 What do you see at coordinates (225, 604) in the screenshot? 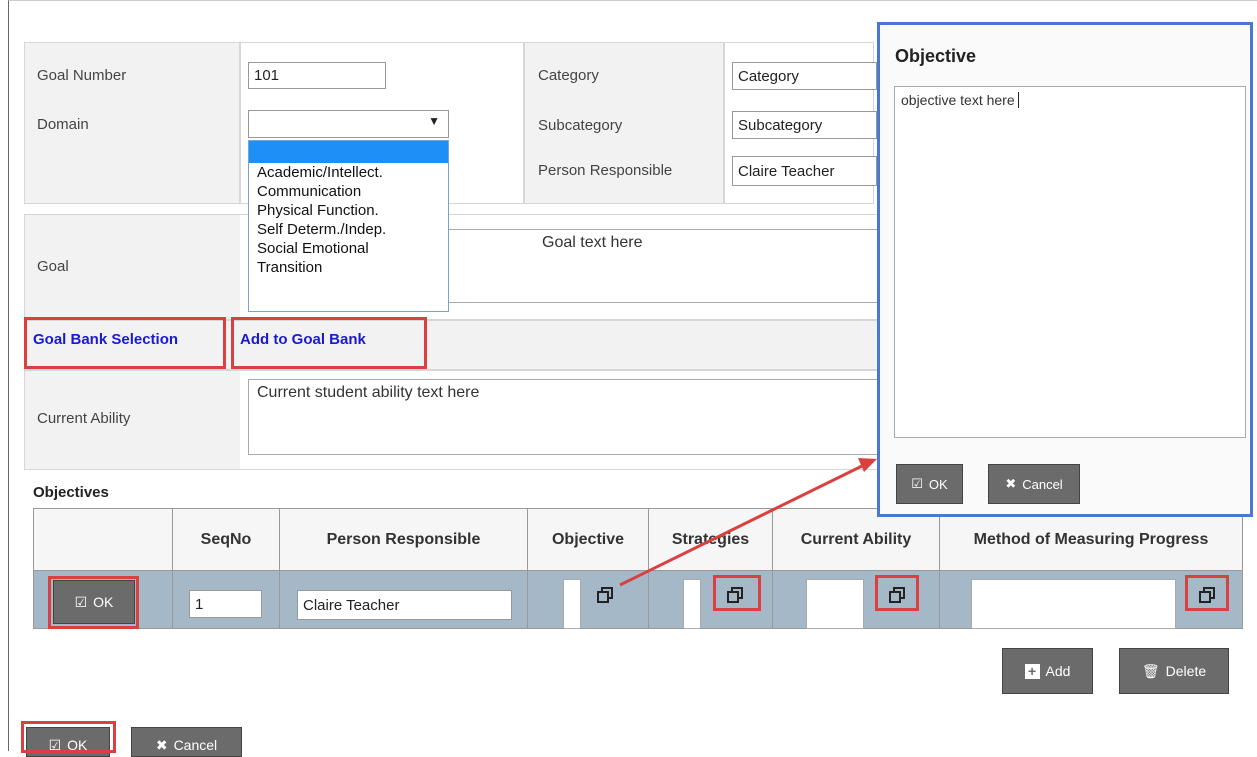
I see `seqno-input` at bounding box center [225, 604].